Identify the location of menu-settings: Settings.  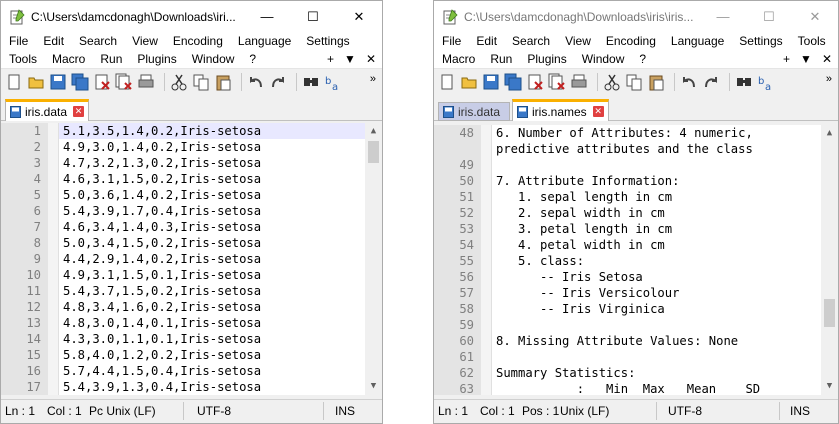
(760, 41).